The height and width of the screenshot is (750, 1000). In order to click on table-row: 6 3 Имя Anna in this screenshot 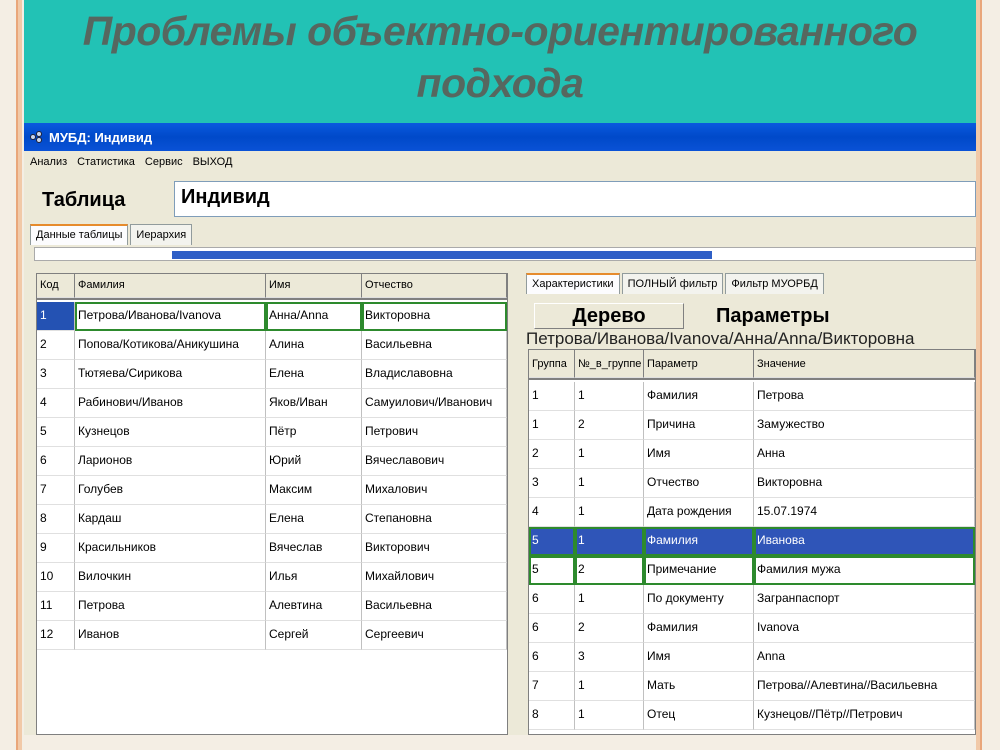, I will do `click(752, 657)`.